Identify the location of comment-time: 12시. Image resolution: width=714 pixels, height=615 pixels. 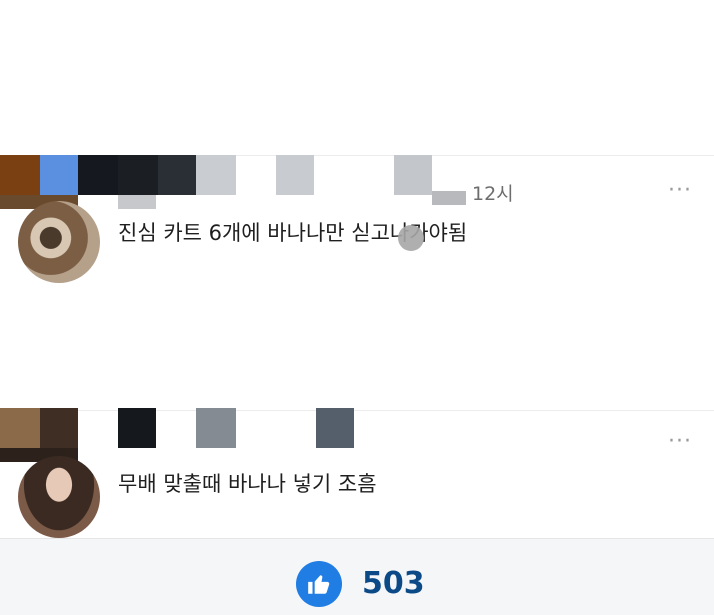
(493, 194).